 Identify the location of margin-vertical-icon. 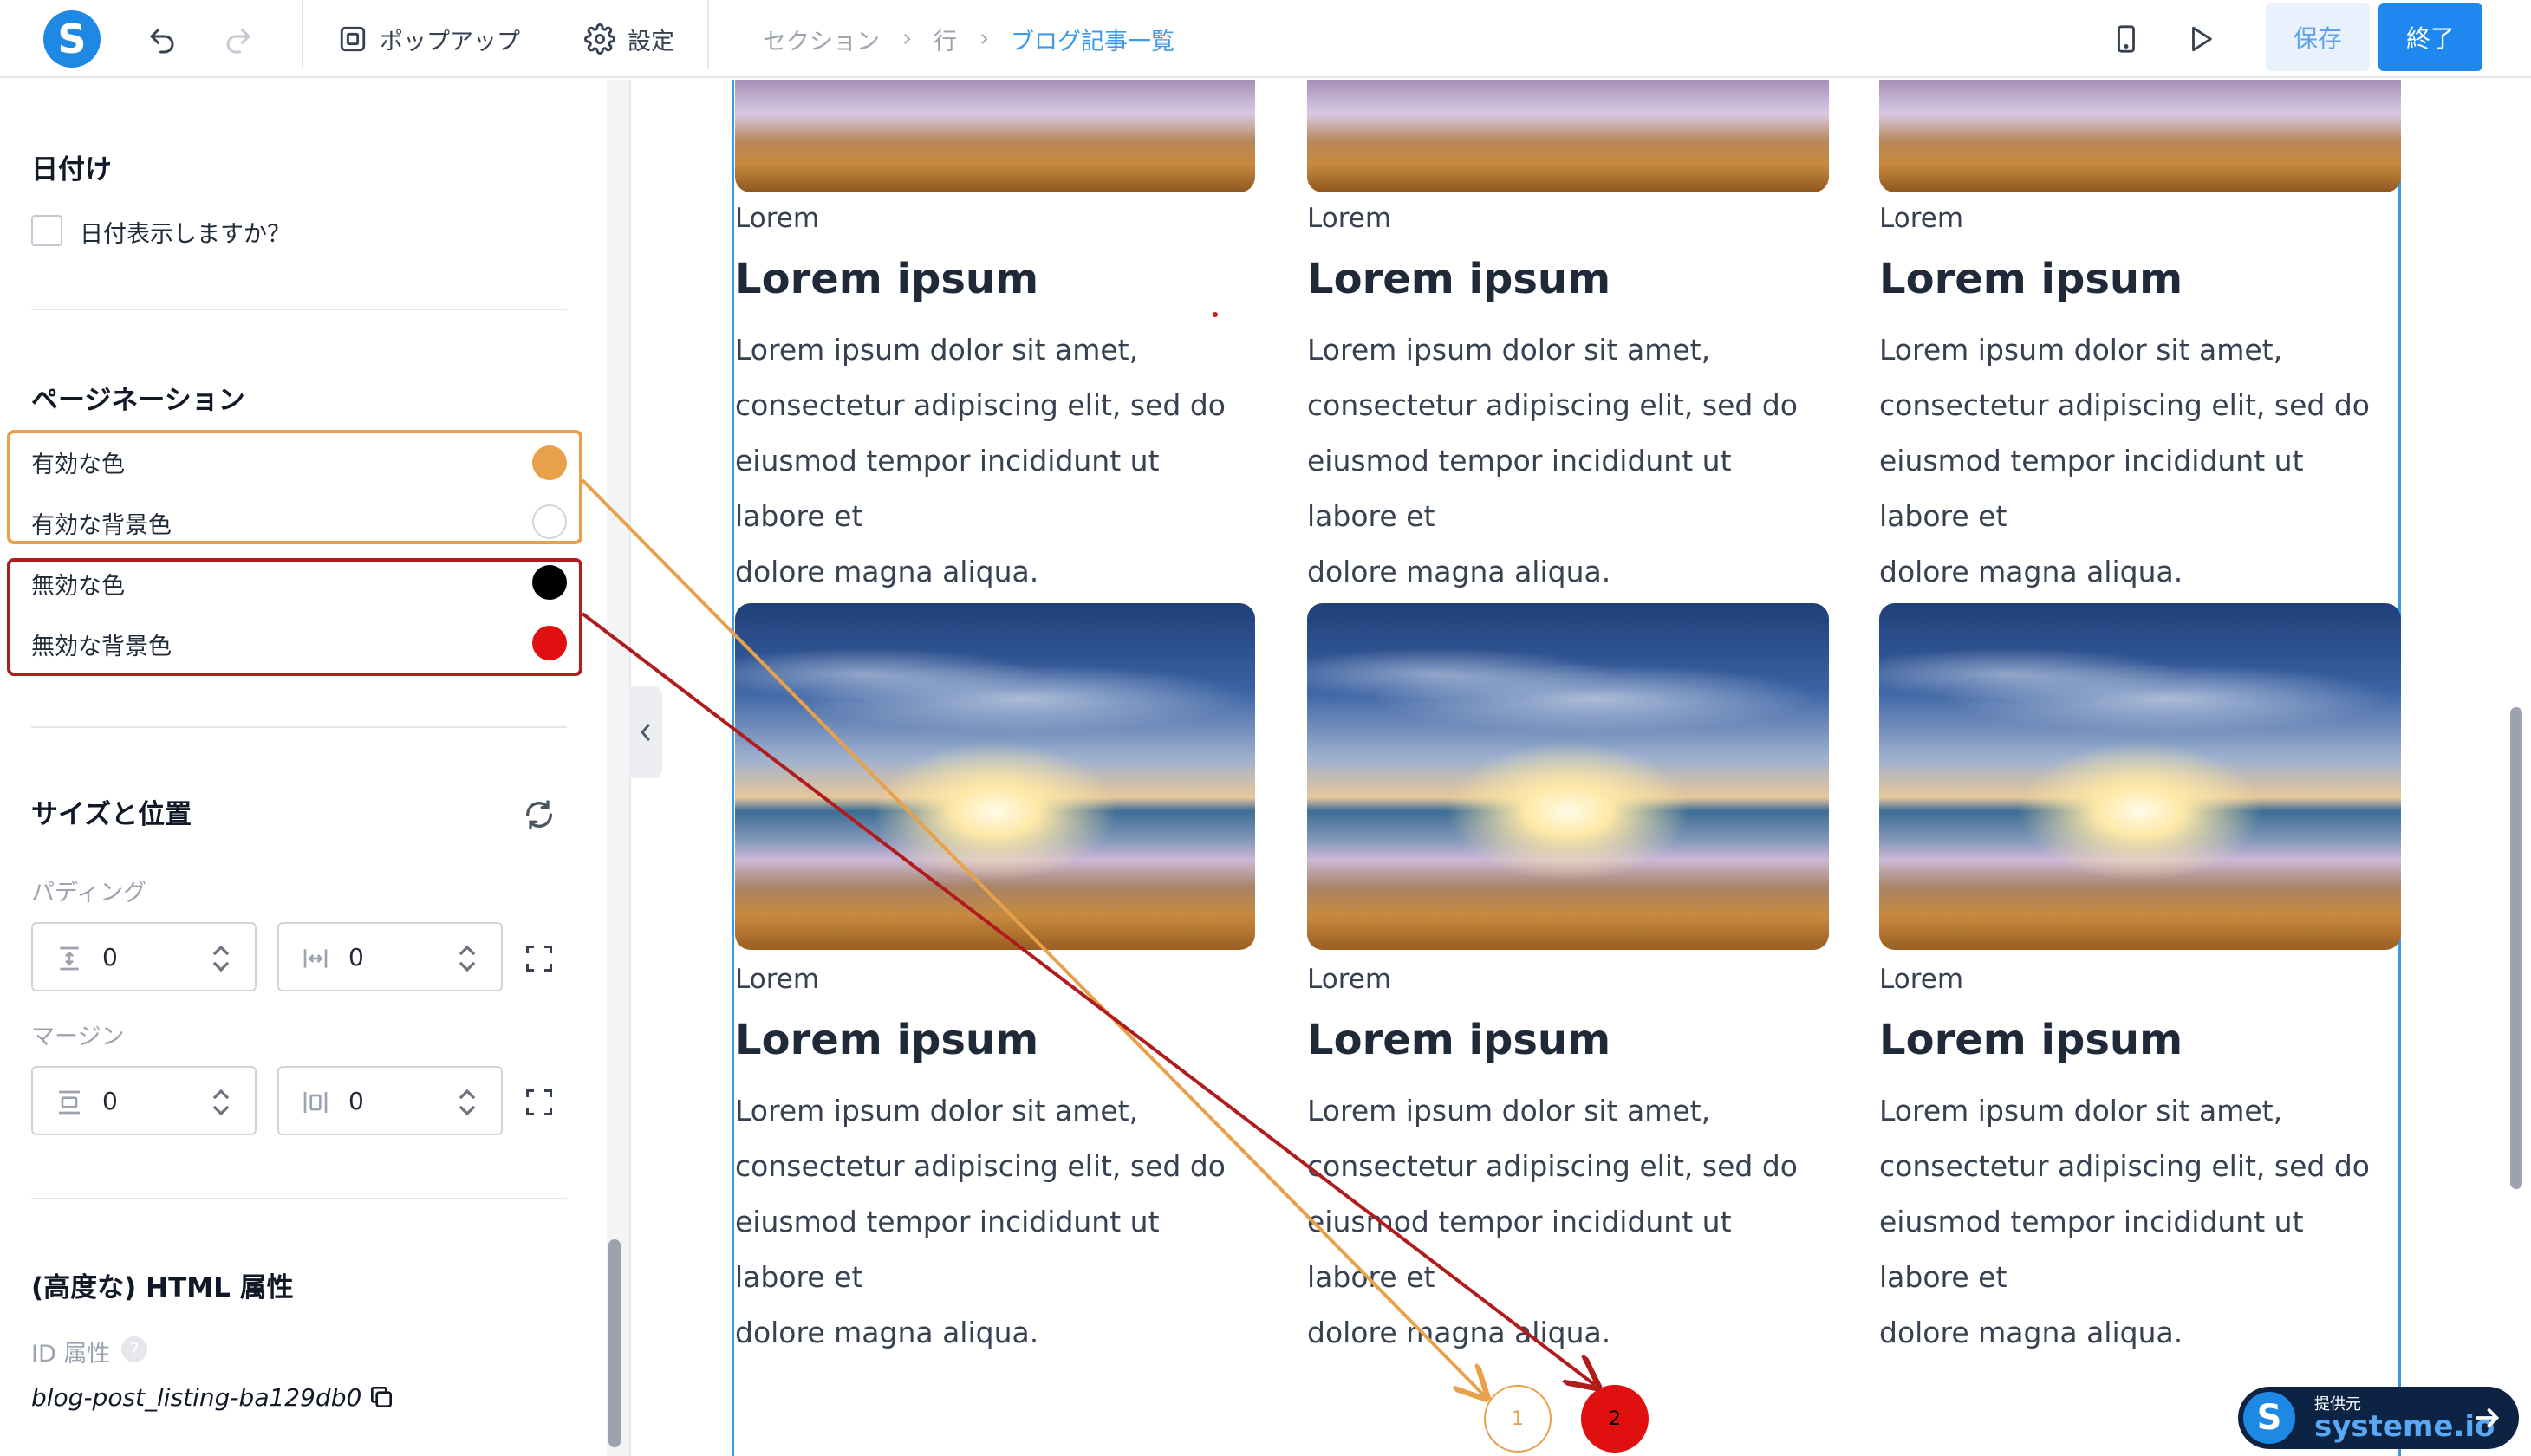
(69, 1102).